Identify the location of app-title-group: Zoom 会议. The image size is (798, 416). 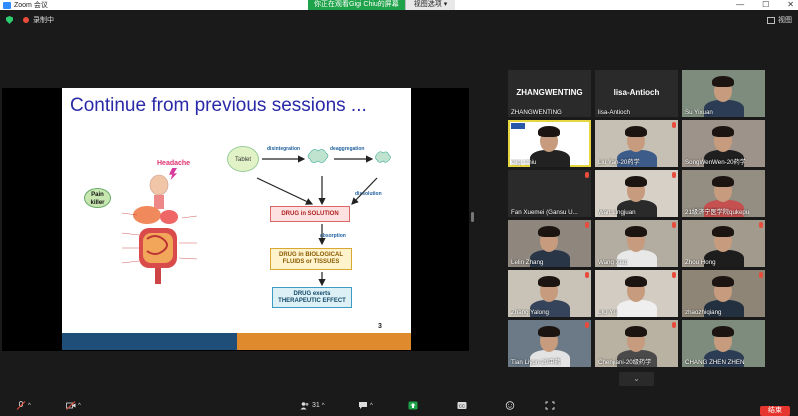
(24, 5).